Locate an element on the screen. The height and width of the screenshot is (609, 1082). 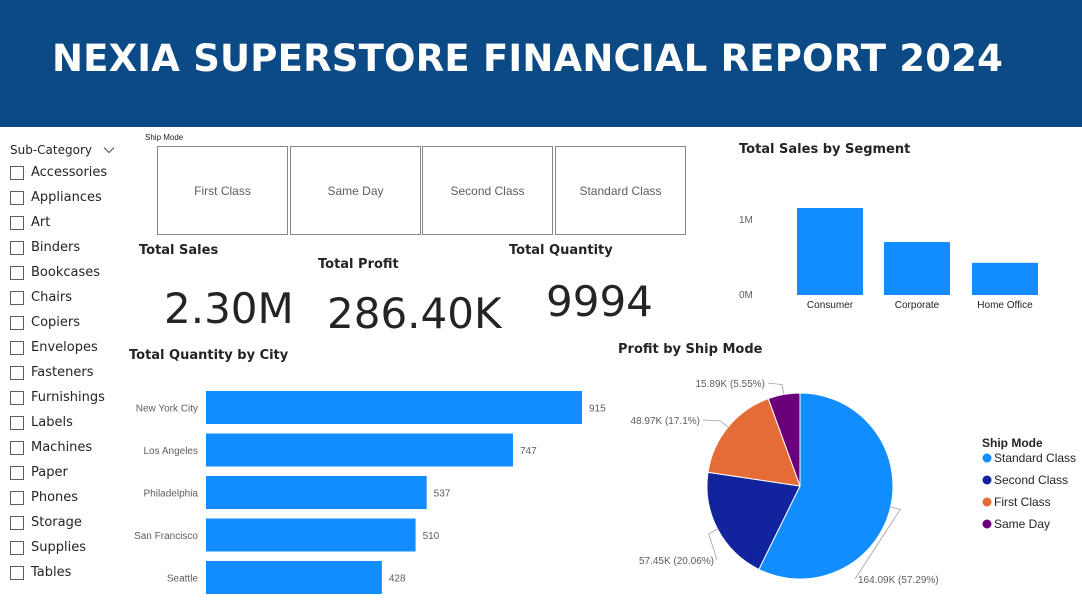
data-label: 164.09K (57.29%) is located at coordinates (898, 580).